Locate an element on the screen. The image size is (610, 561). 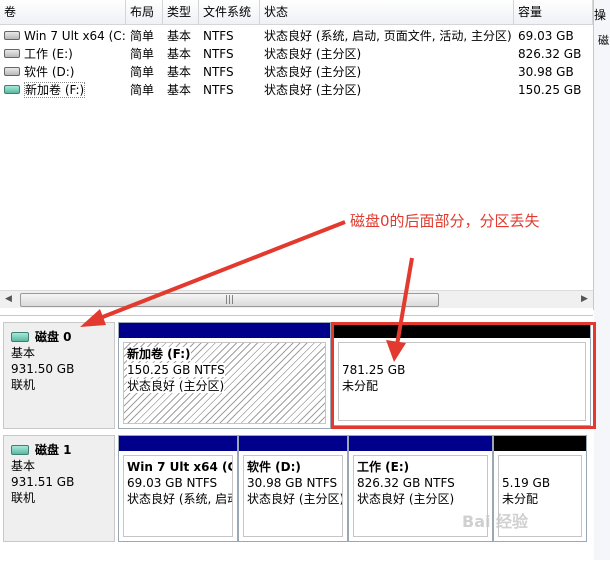
scroll-right-arrow-icon: ▶ is located at coordinates (584, 299).